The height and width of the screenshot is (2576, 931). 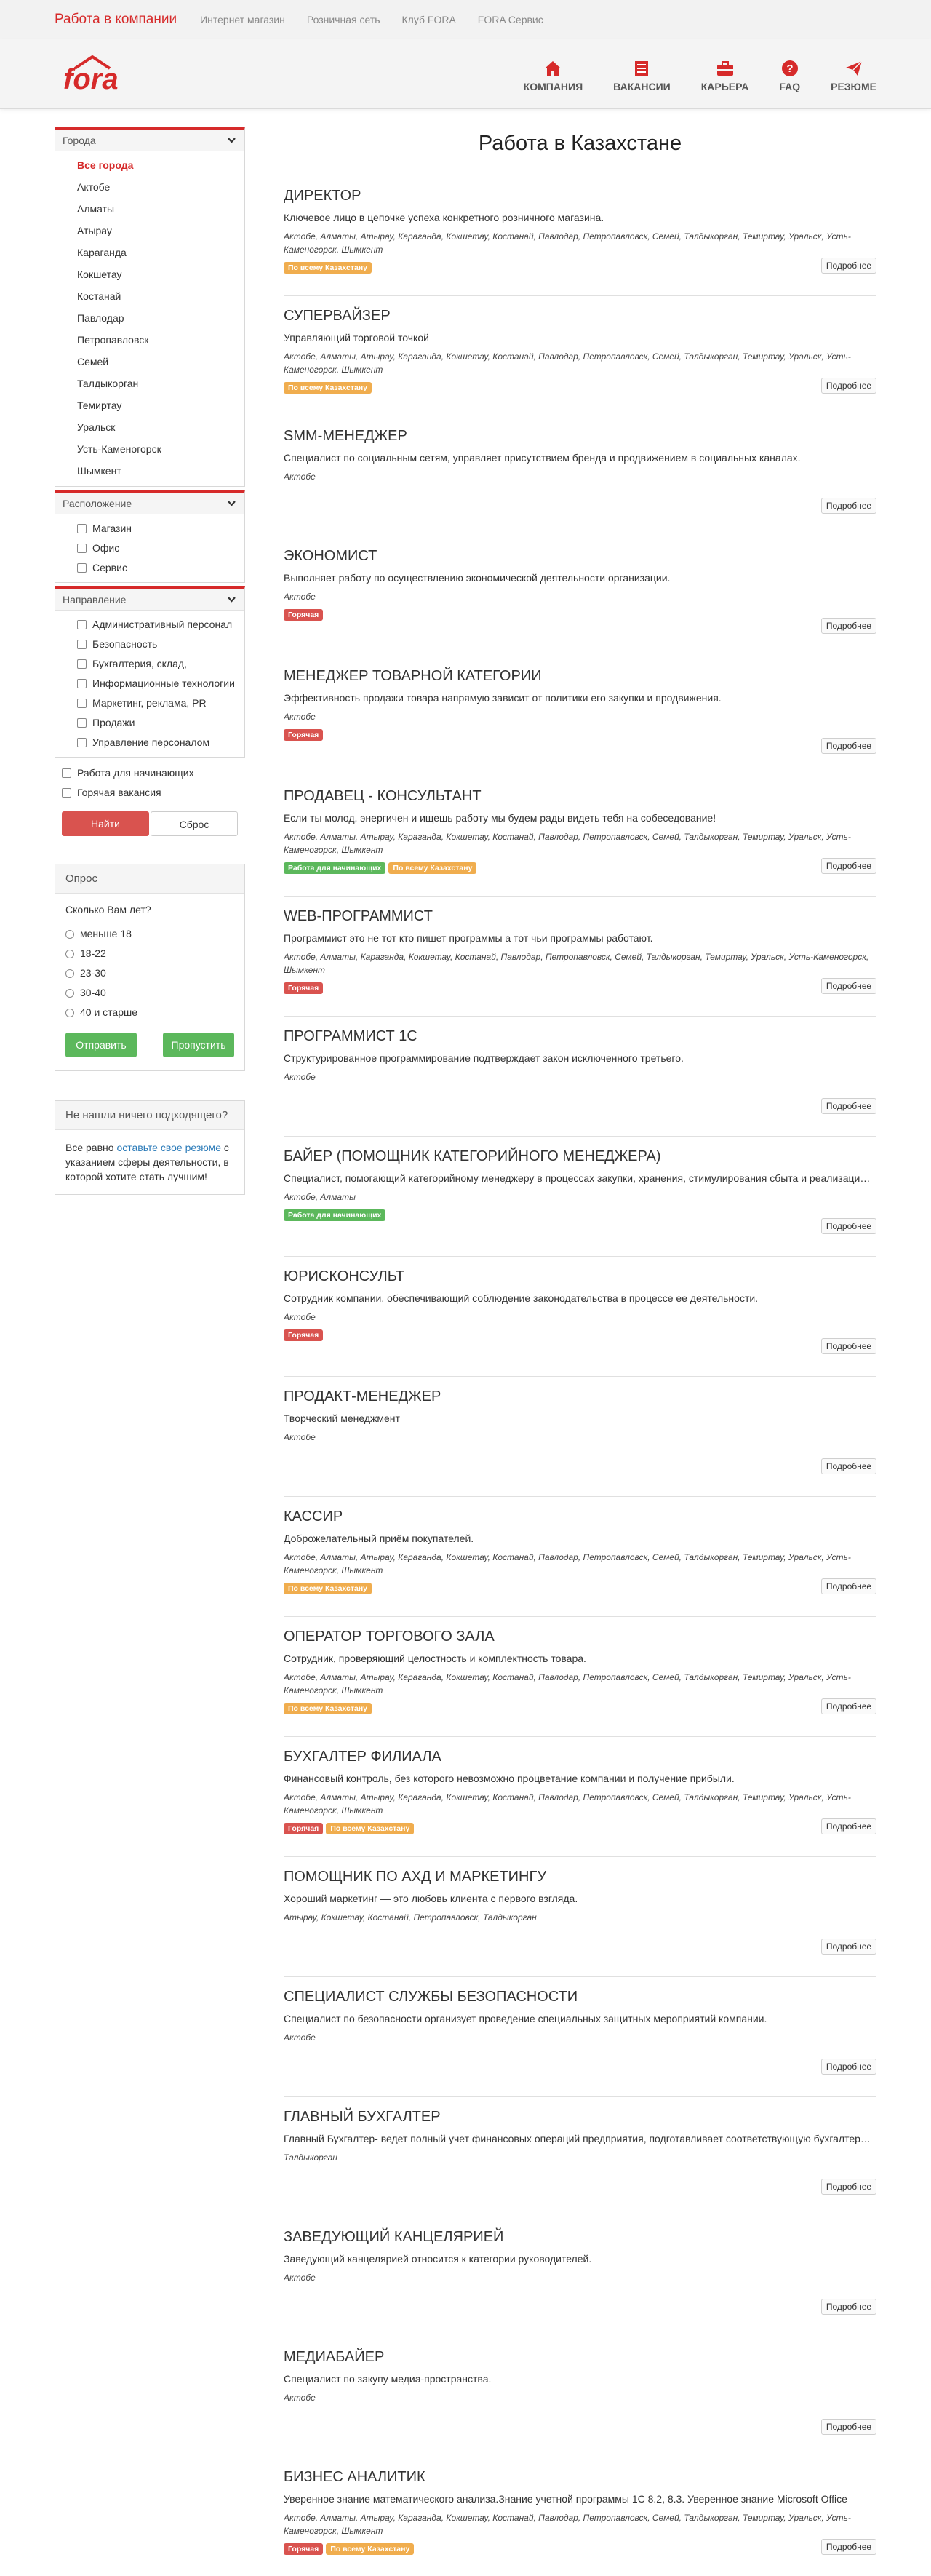 I want to click on direction-checkbox: Бухгалтерия, склад,, so click(x=160, y=664).